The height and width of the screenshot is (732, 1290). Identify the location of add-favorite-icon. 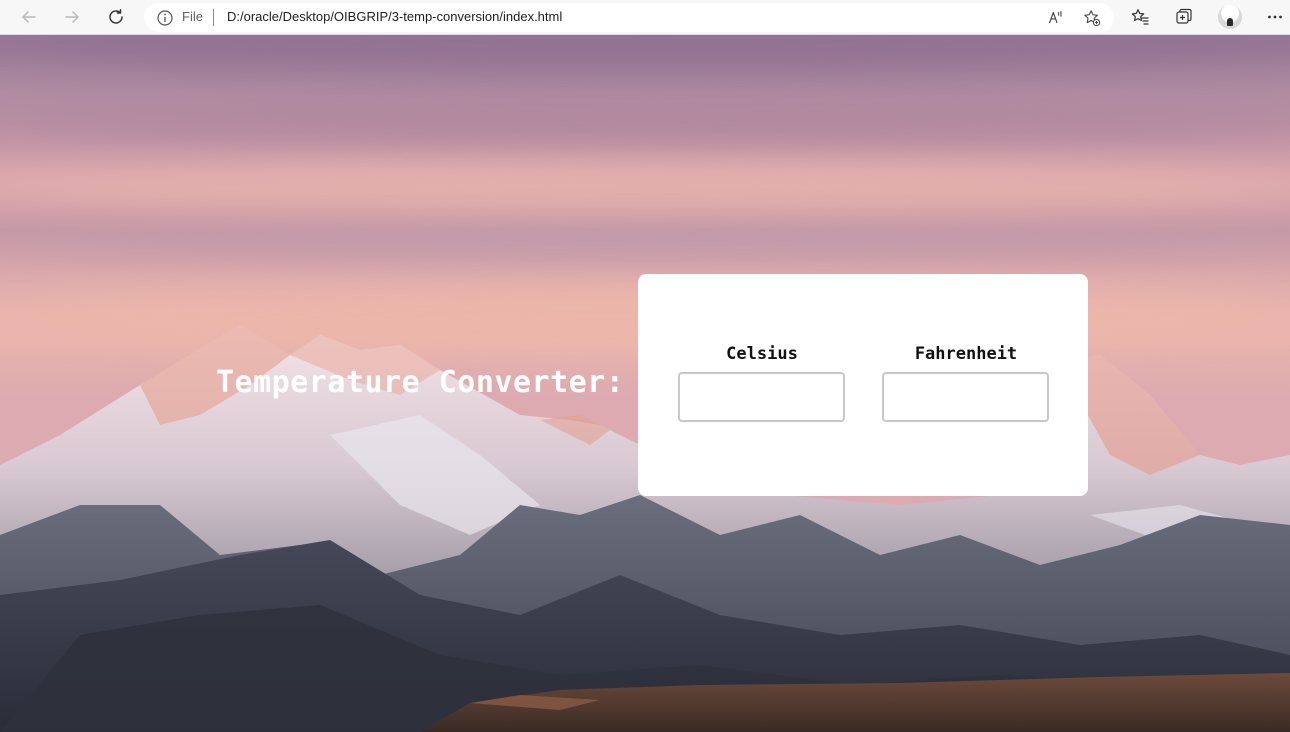
(1092, 18).